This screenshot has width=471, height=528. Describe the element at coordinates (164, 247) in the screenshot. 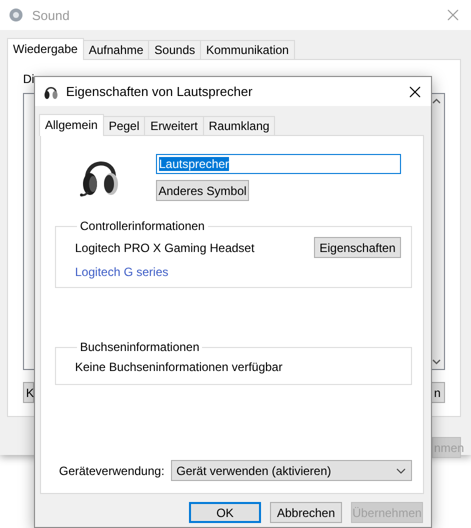

I see `device-name: Logitech PRO X Gaming Headset` at that location.